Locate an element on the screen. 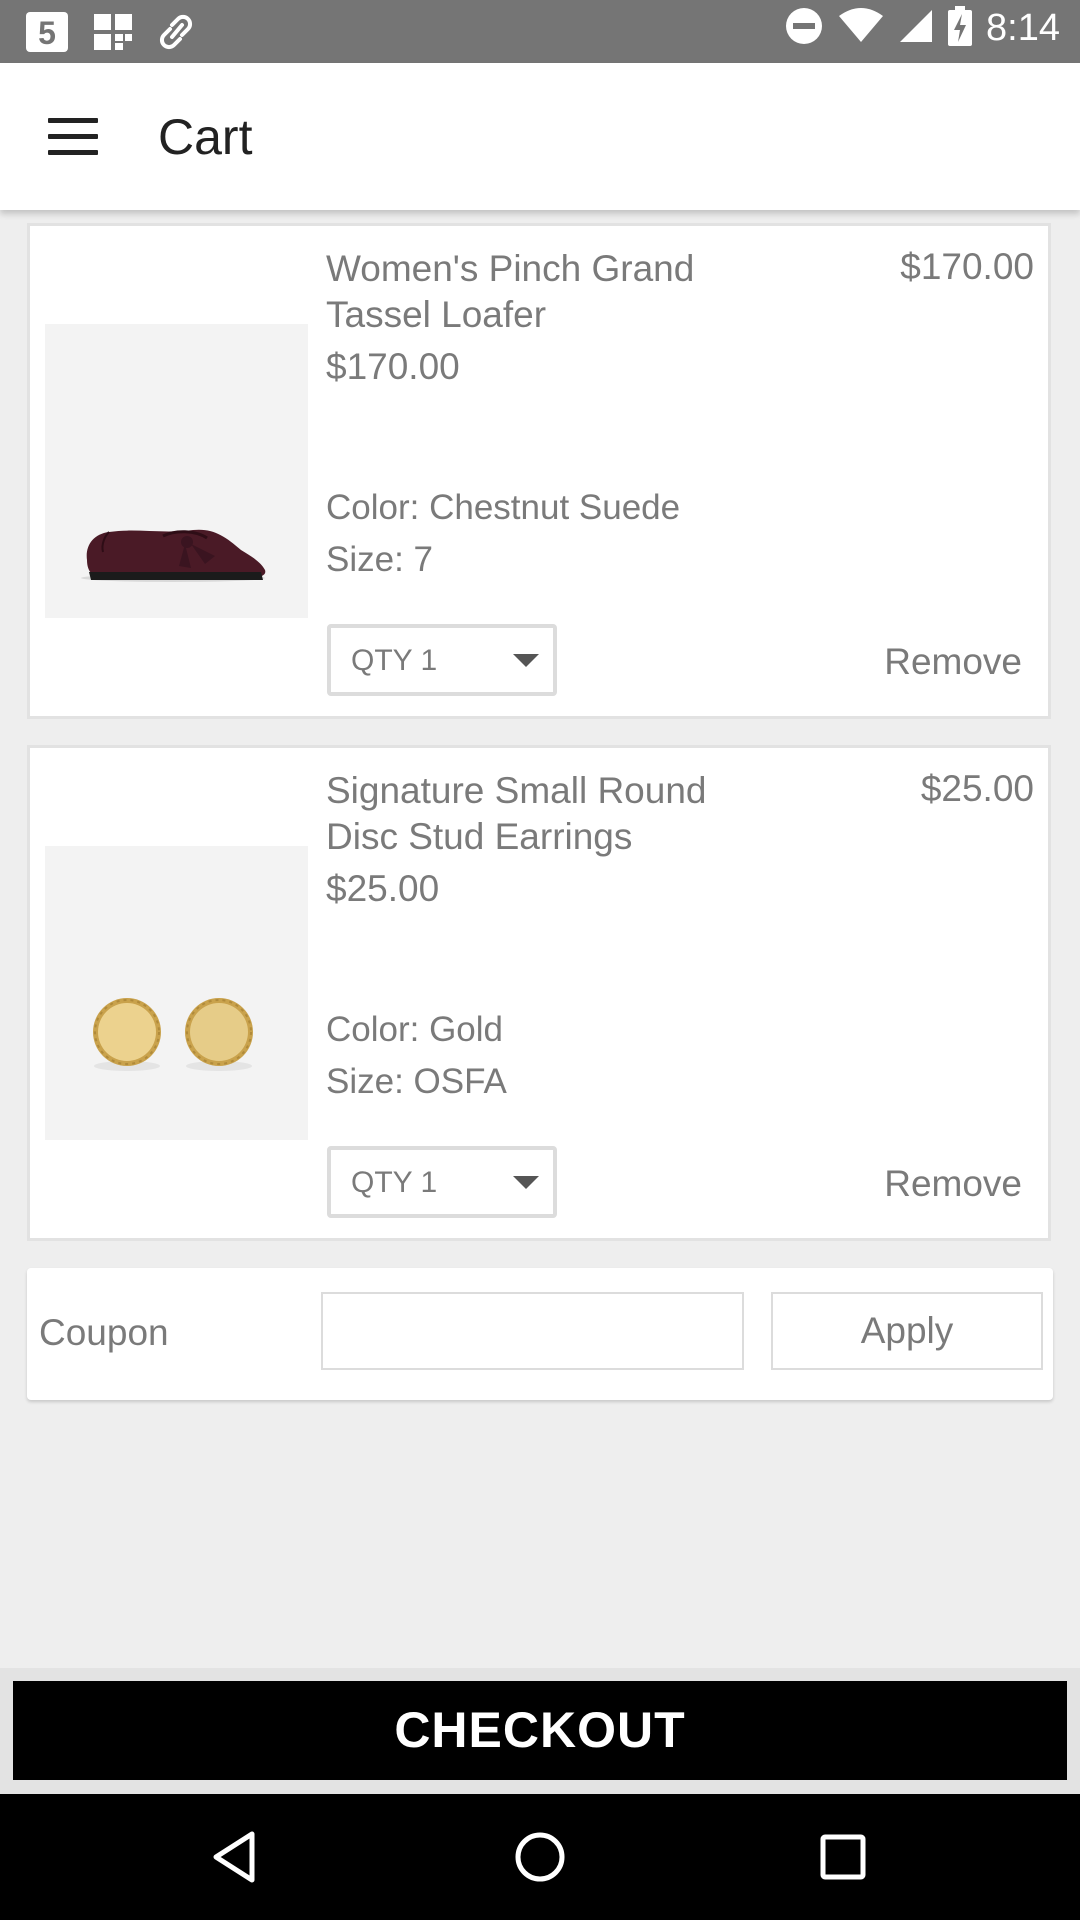 The width and height of the screenshot is (1080, 1920). wifi-icon is located at coordinates (861, 28).